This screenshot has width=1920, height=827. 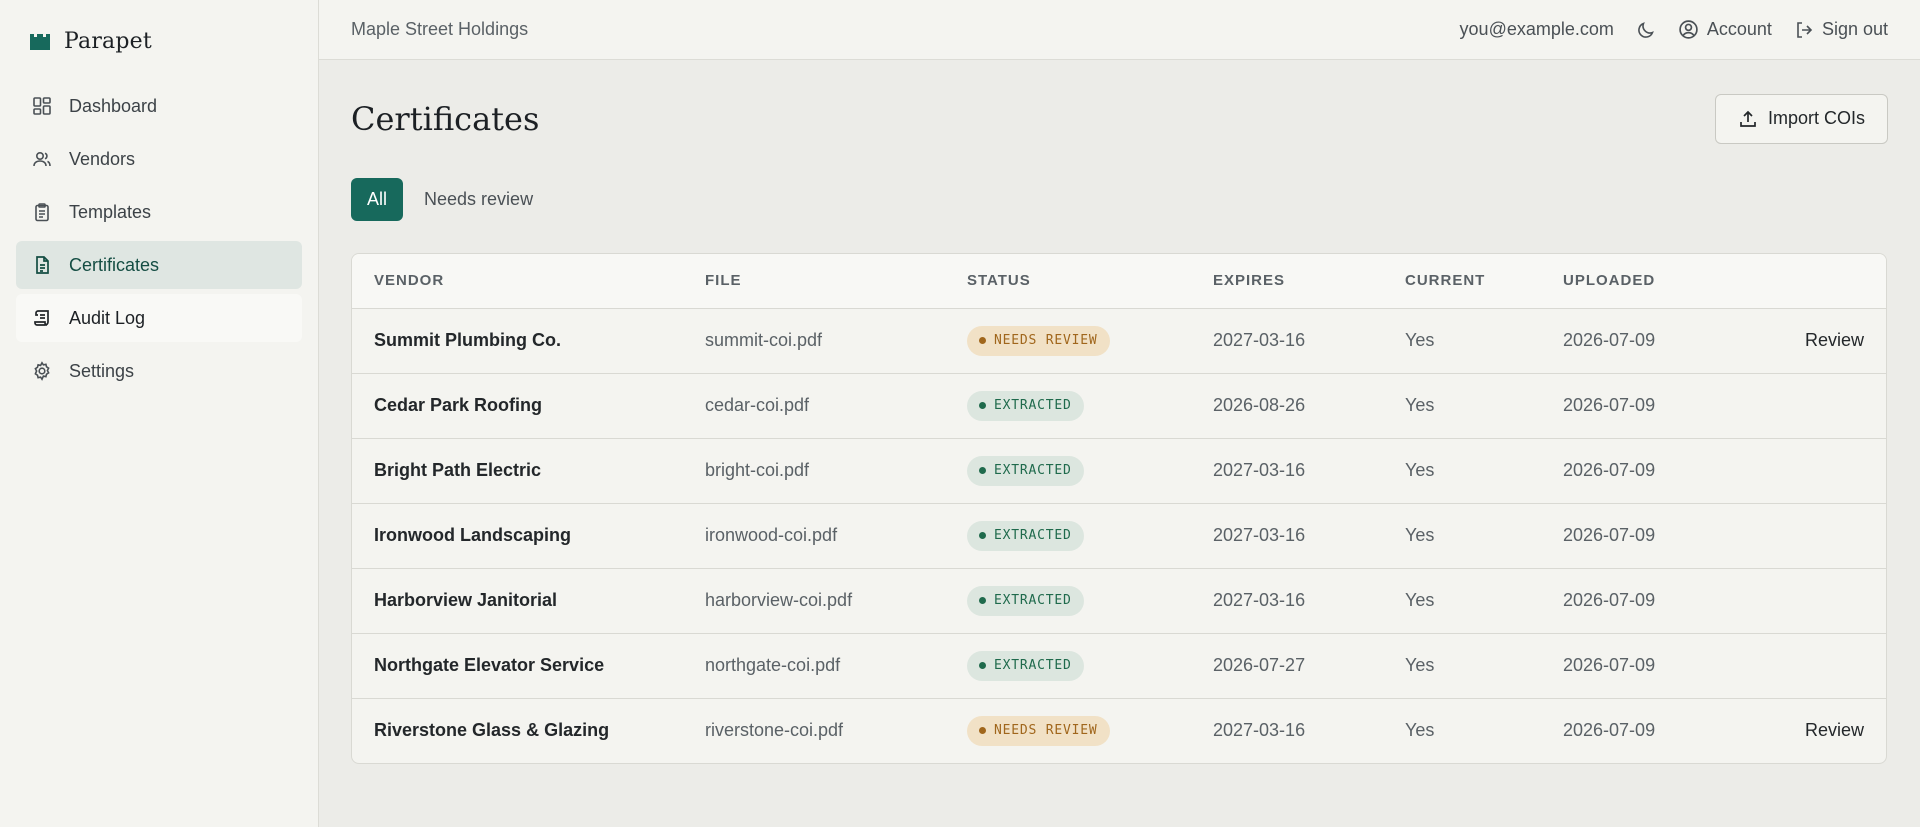 I want to click on sidebar-item-label: Audit Log, so click(x=107, y=317).